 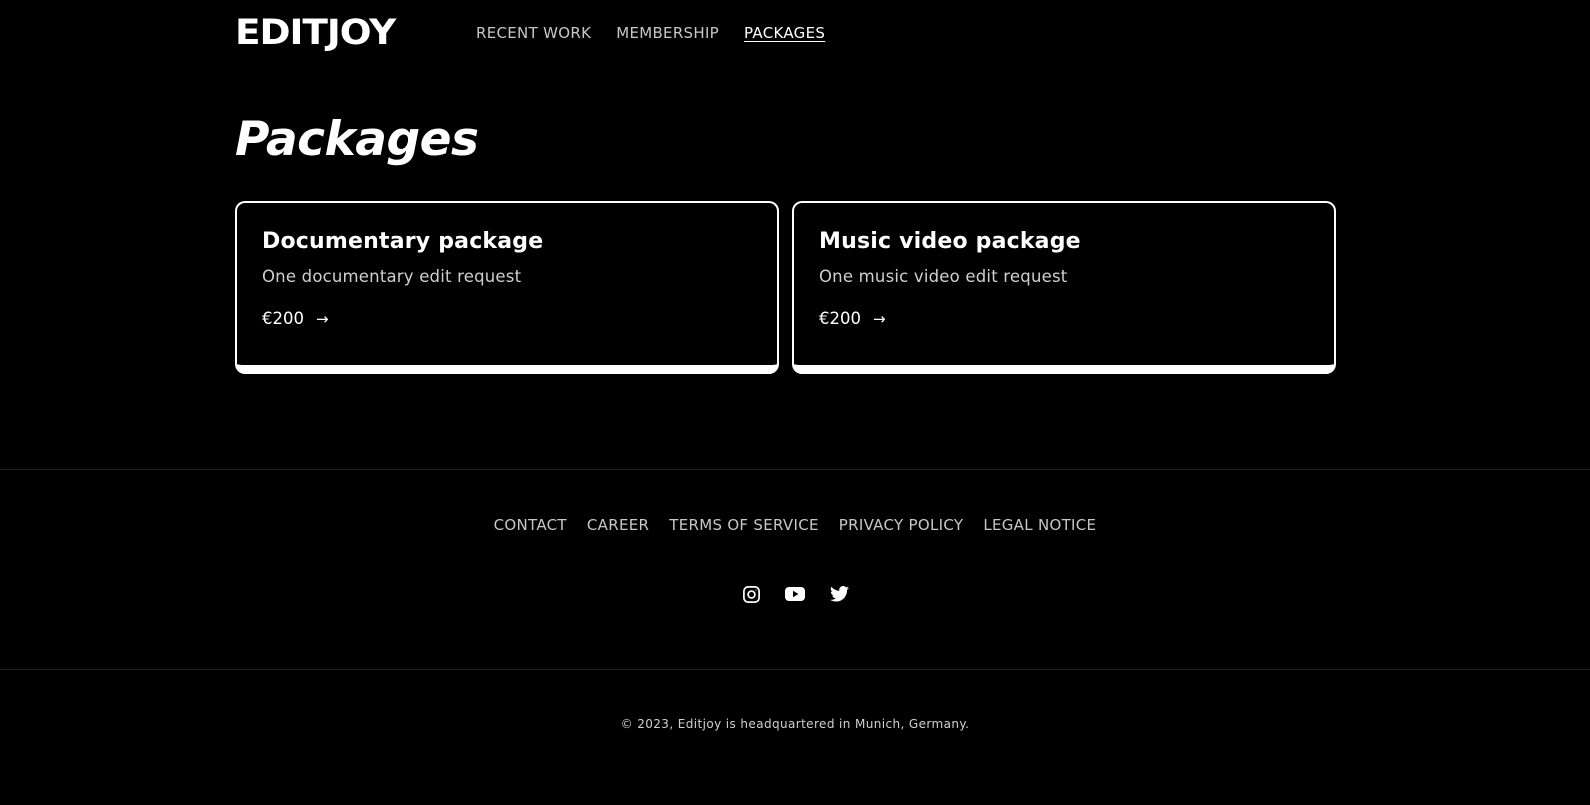 What do you see at coordinates (751, 594) in the screenshot?
I see `instagram-icon` at bounding box center [751, 594].